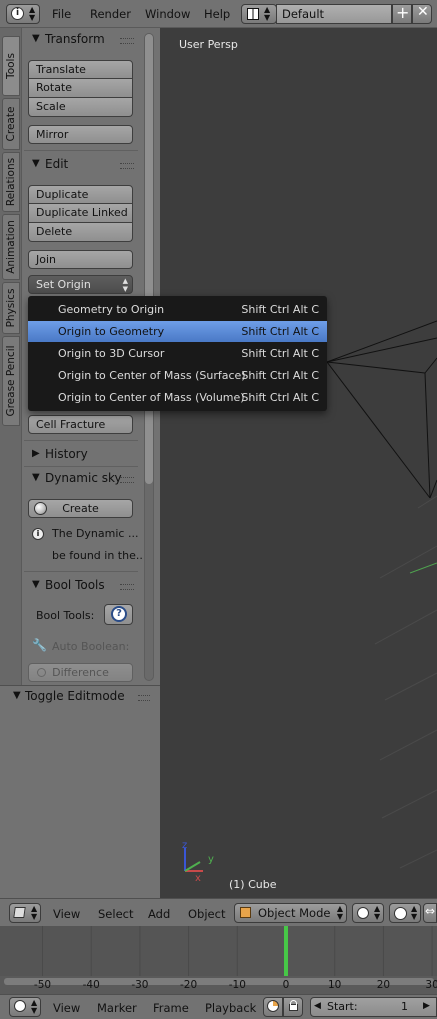 The image size is (437, 1019). Describe the element at coordinates (80, 88) in the screenshot. I see `rotate-button: Rotate` at that location.